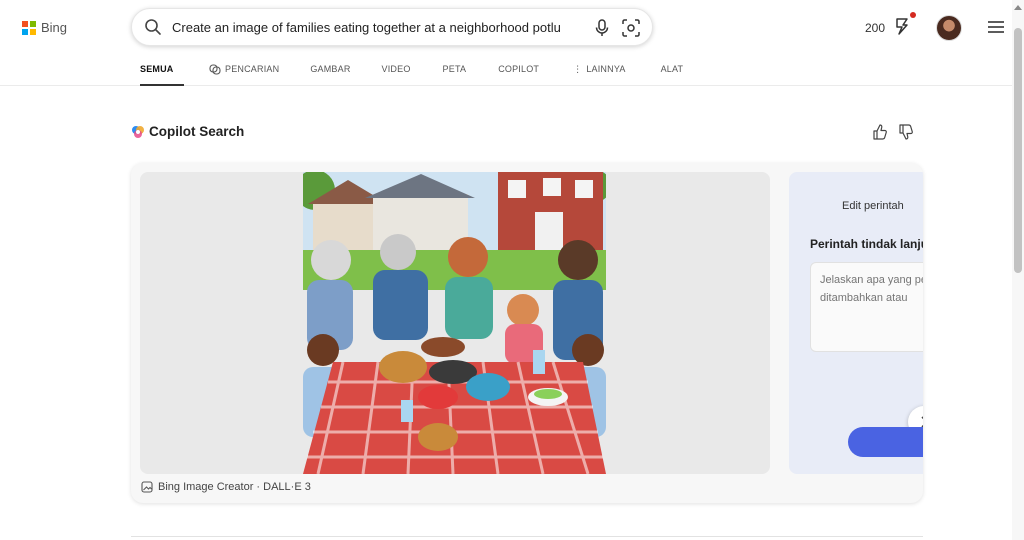 This screenshot has height=540, width=1024. I want to click on tab-alat: ALAT, so click(672, 75).